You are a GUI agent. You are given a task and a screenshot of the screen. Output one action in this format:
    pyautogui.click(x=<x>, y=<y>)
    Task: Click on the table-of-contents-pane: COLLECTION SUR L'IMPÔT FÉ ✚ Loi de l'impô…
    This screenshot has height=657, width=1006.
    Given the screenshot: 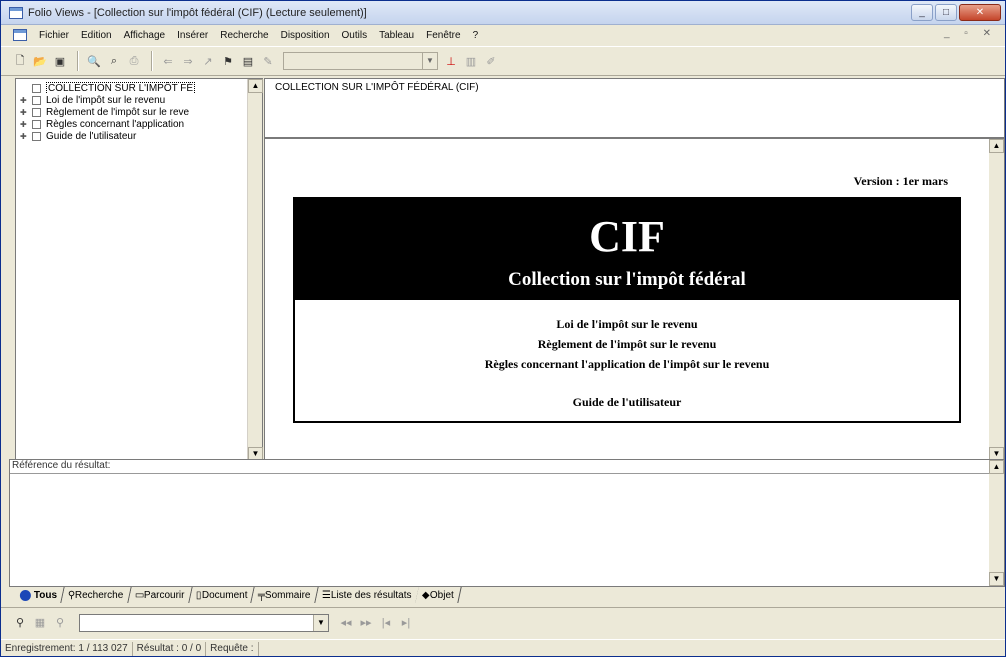 What is the action you would take?
    pyautogui.click(x=139, y=270)
    